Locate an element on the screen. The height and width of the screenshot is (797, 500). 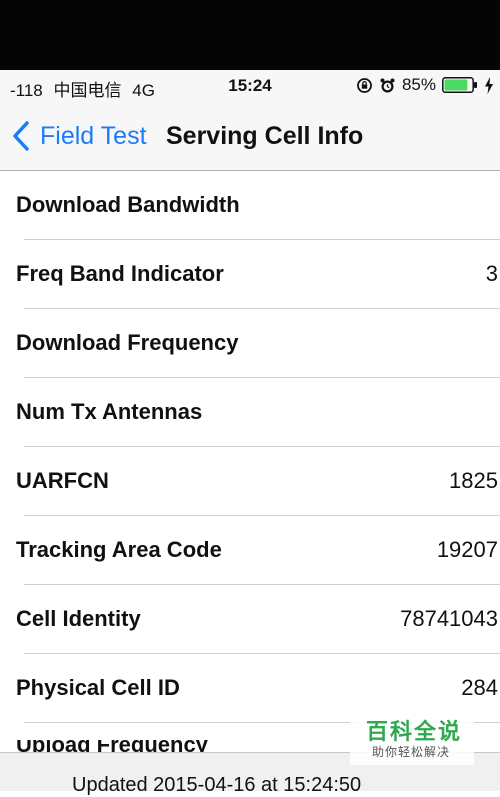
row-label: Freq Band Indicator is located at coordinates (120, 273).